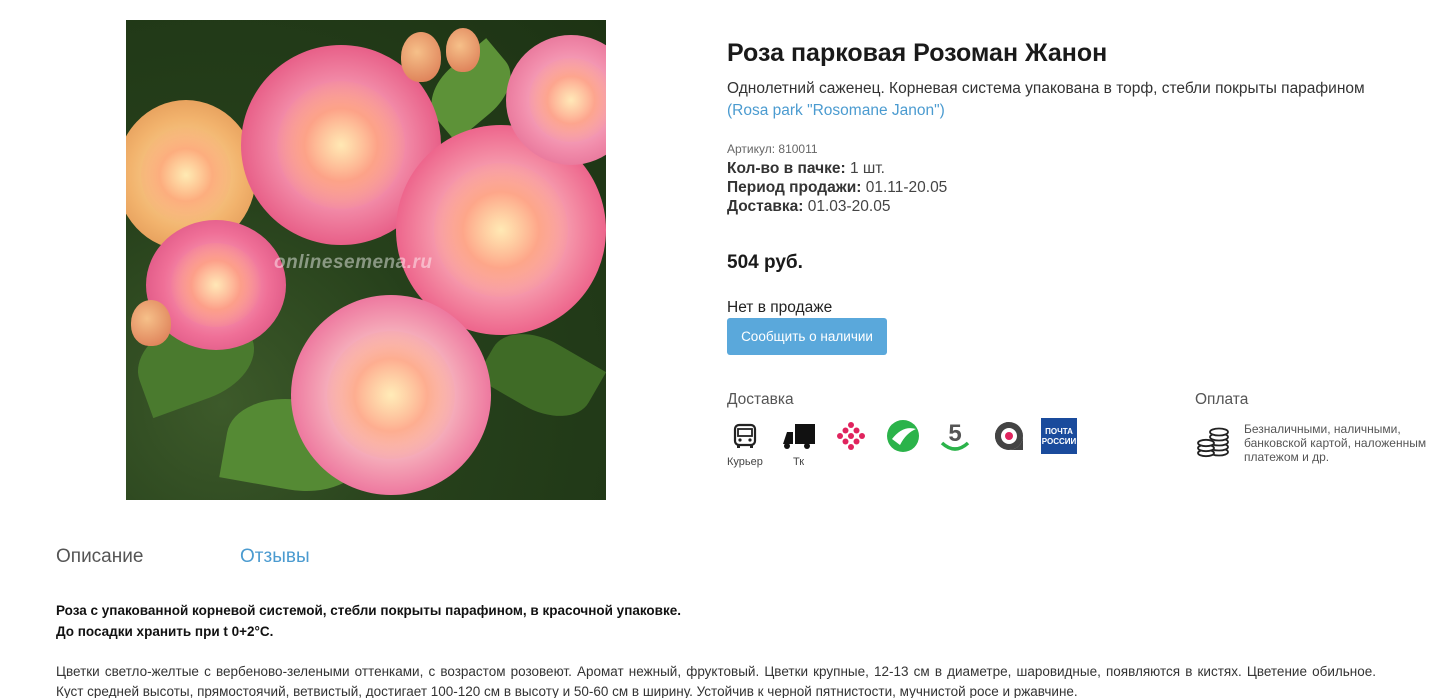 The height and width of the screenshot is (698, 1454). What do you see at coordinates (1059, 431) in the screenshot?
I see `svg-text: ПОЧТА` at bounding box center [1059, 431].